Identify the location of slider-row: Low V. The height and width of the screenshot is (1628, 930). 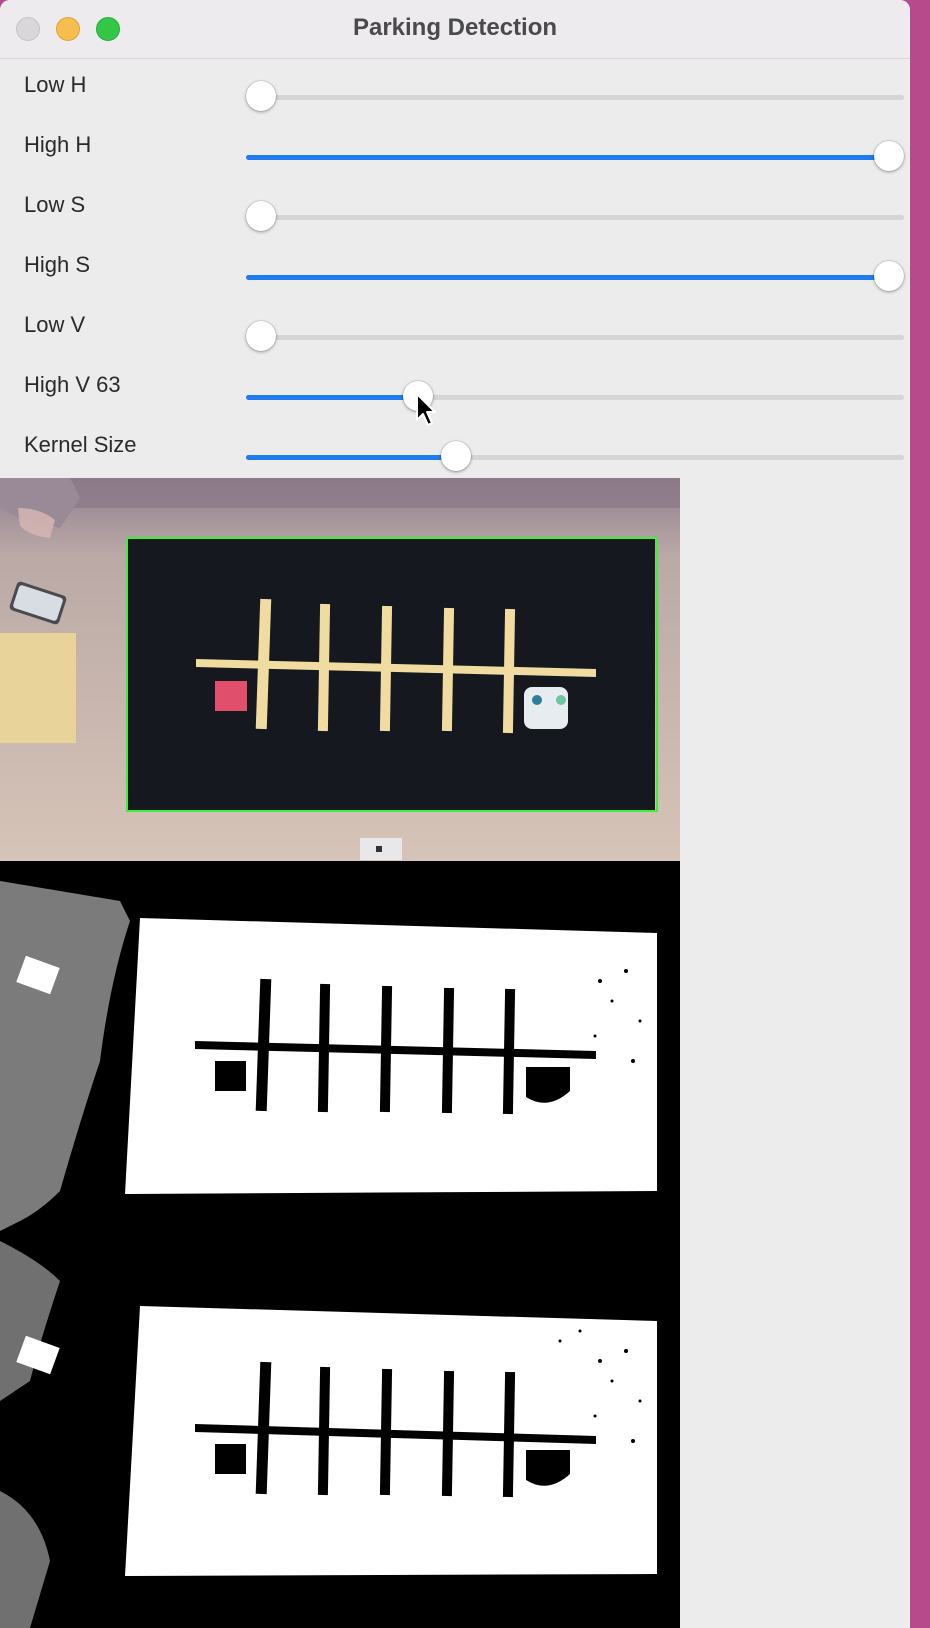
(455, 332).